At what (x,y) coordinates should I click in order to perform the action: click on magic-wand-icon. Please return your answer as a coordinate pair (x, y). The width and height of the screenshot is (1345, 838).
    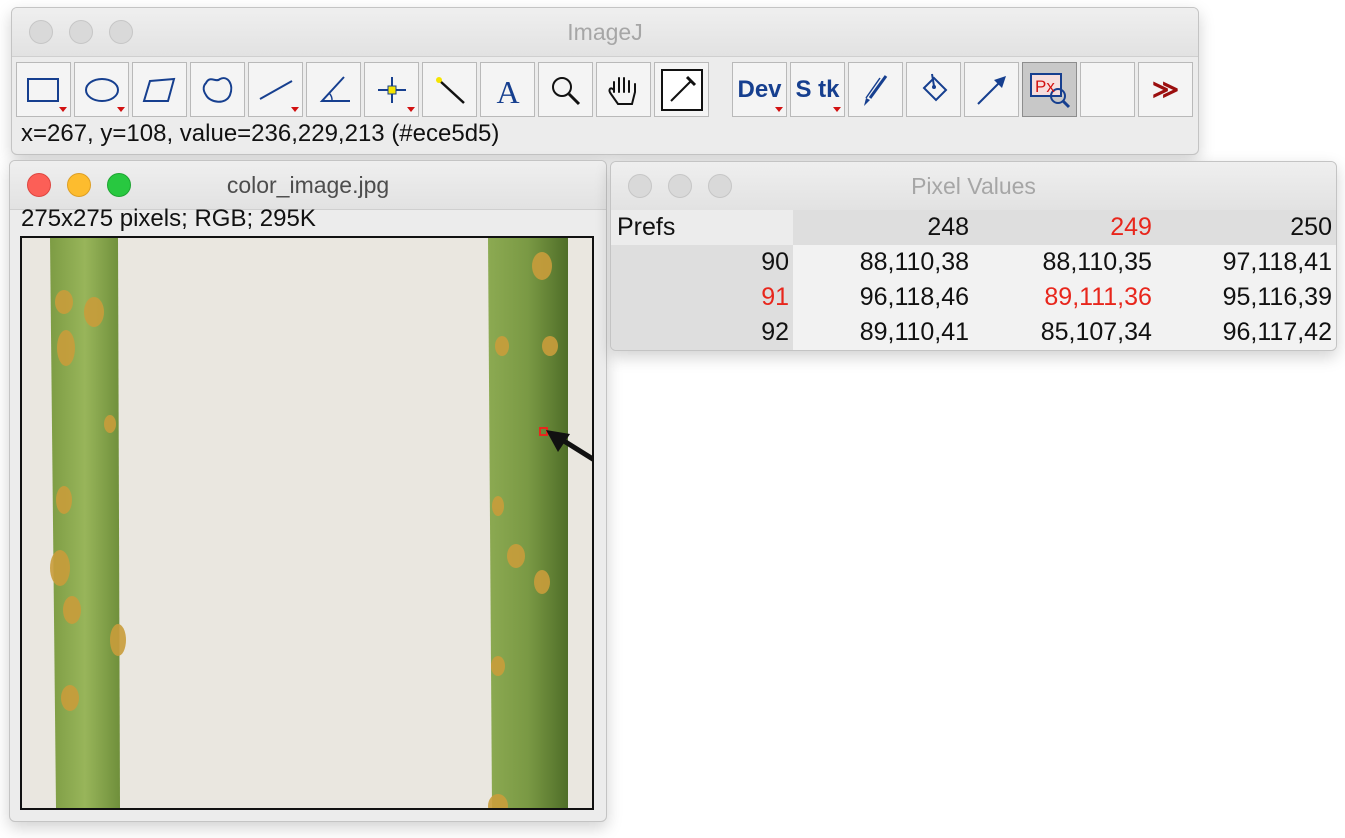
    Looking at the image, I should click on (450, 90).